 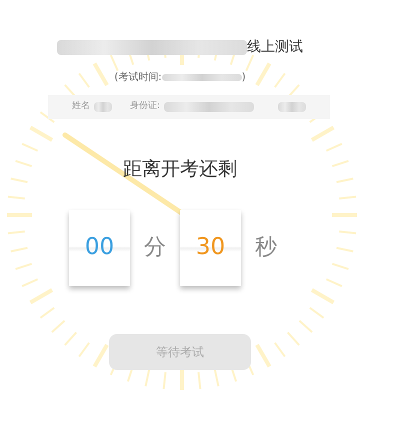 What do you see at coordinates (266, 248) in the screenshot?
I see `time-unit: 秒` at bounding box center [266, 248].